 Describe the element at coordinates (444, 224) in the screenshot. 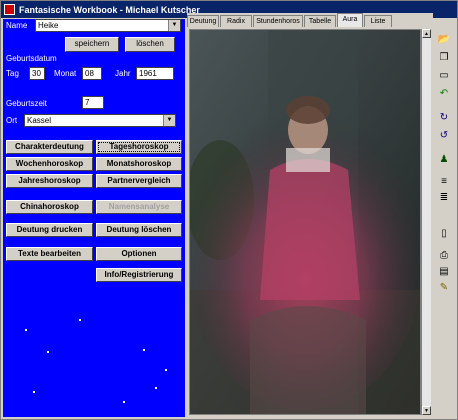

I see `tool-strip: 📂 ❐ ▭ ↶ ↻ ↺ ♟ ≡ ≣ ▯ ⎙ ▤ ✎` at that location.